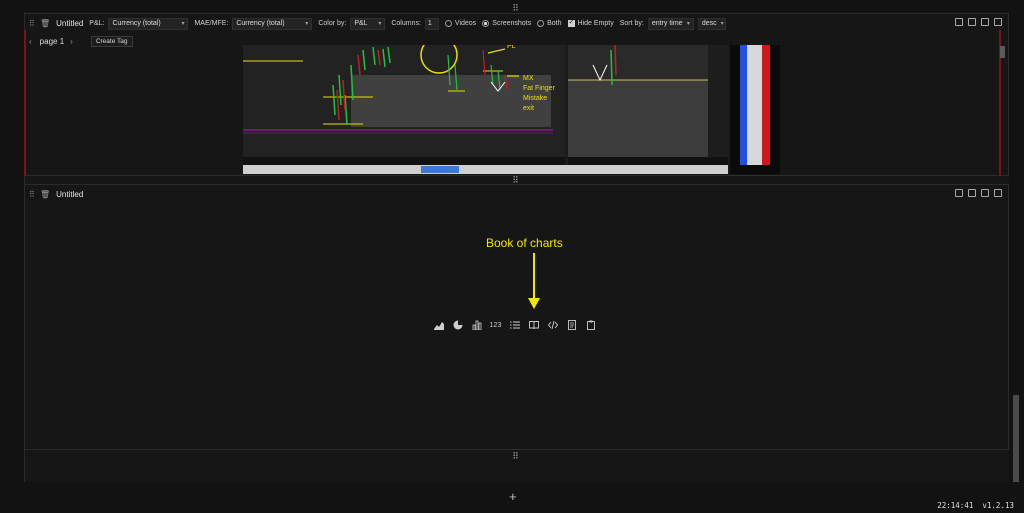  Describe the element at coordinates (260, 23) in the screenshot. I see `maemfe-select-value: Currency (total)` at that location.